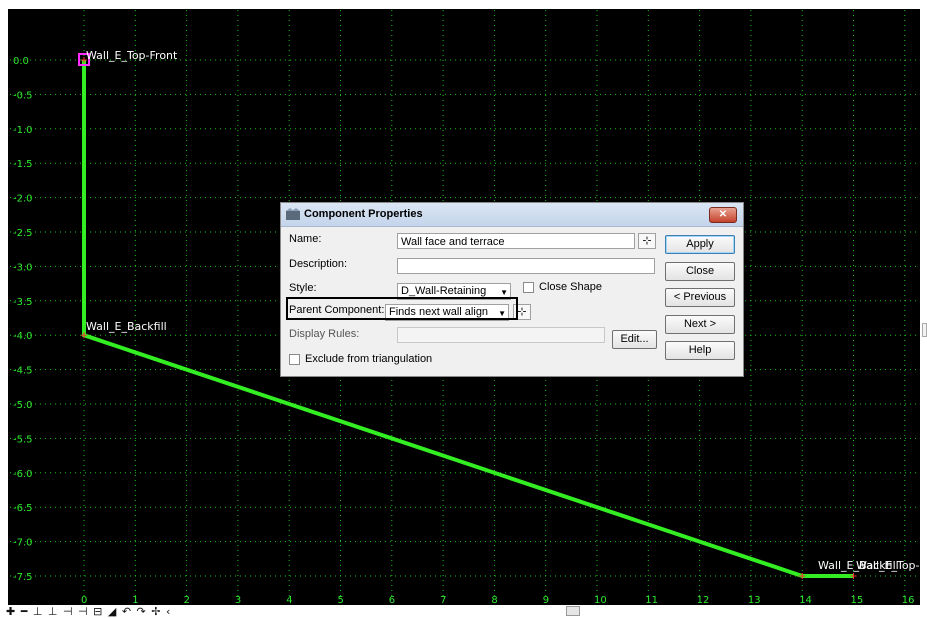 This screenshot has height=618, width=927. I want to click on description-label: Description:, so click(318, 264).